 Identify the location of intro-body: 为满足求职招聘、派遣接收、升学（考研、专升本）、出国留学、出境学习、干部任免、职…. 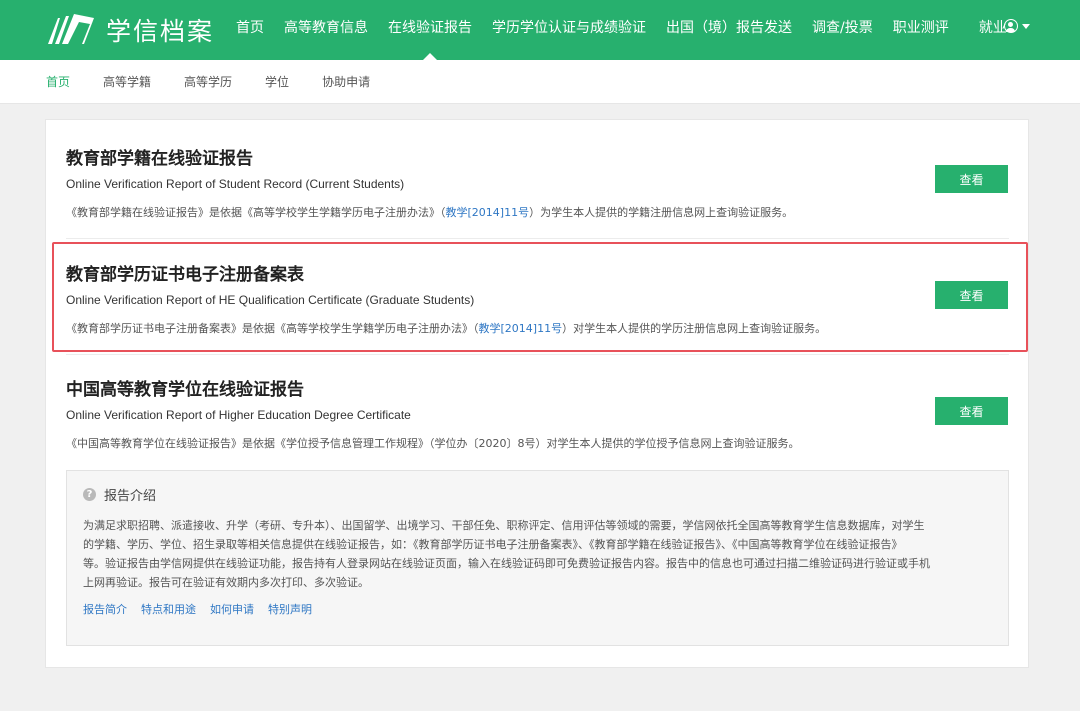
(506, 554).